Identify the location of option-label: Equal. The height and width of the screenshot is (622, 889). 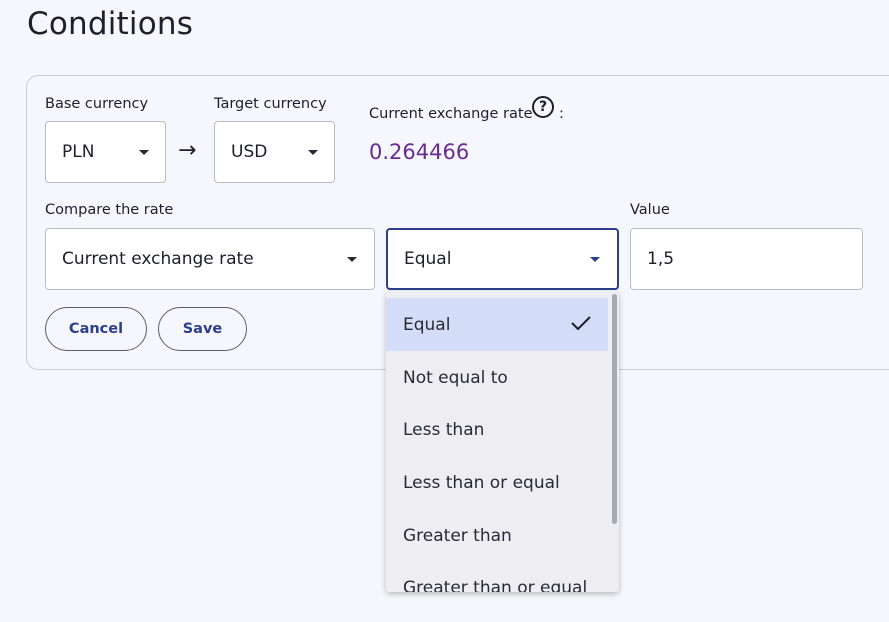
(427, 324).